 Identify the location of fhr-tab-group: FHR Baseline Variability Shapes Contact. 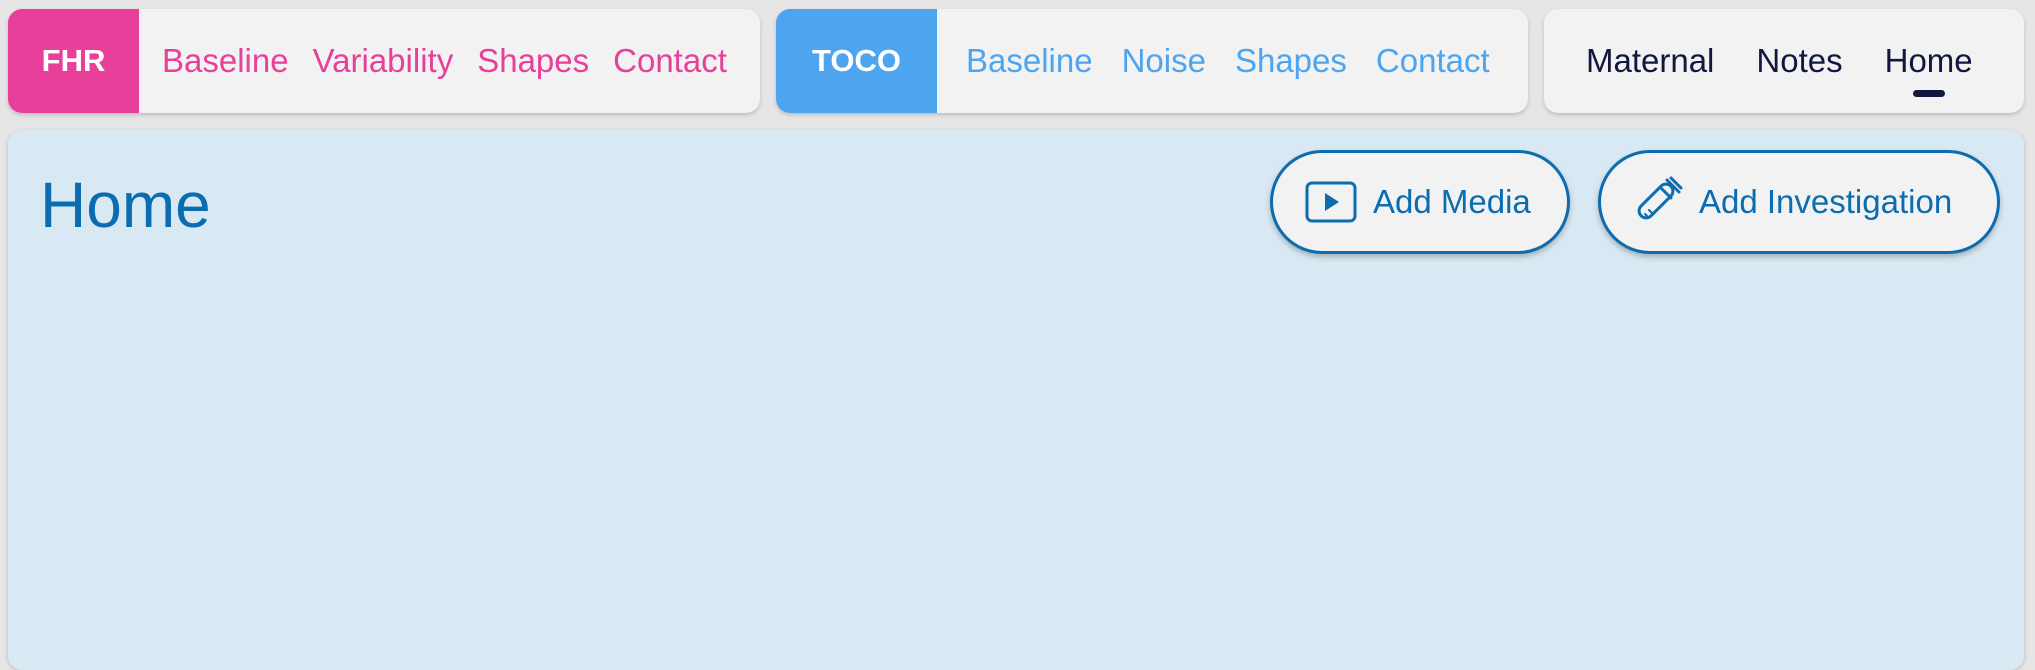
(384, 61).